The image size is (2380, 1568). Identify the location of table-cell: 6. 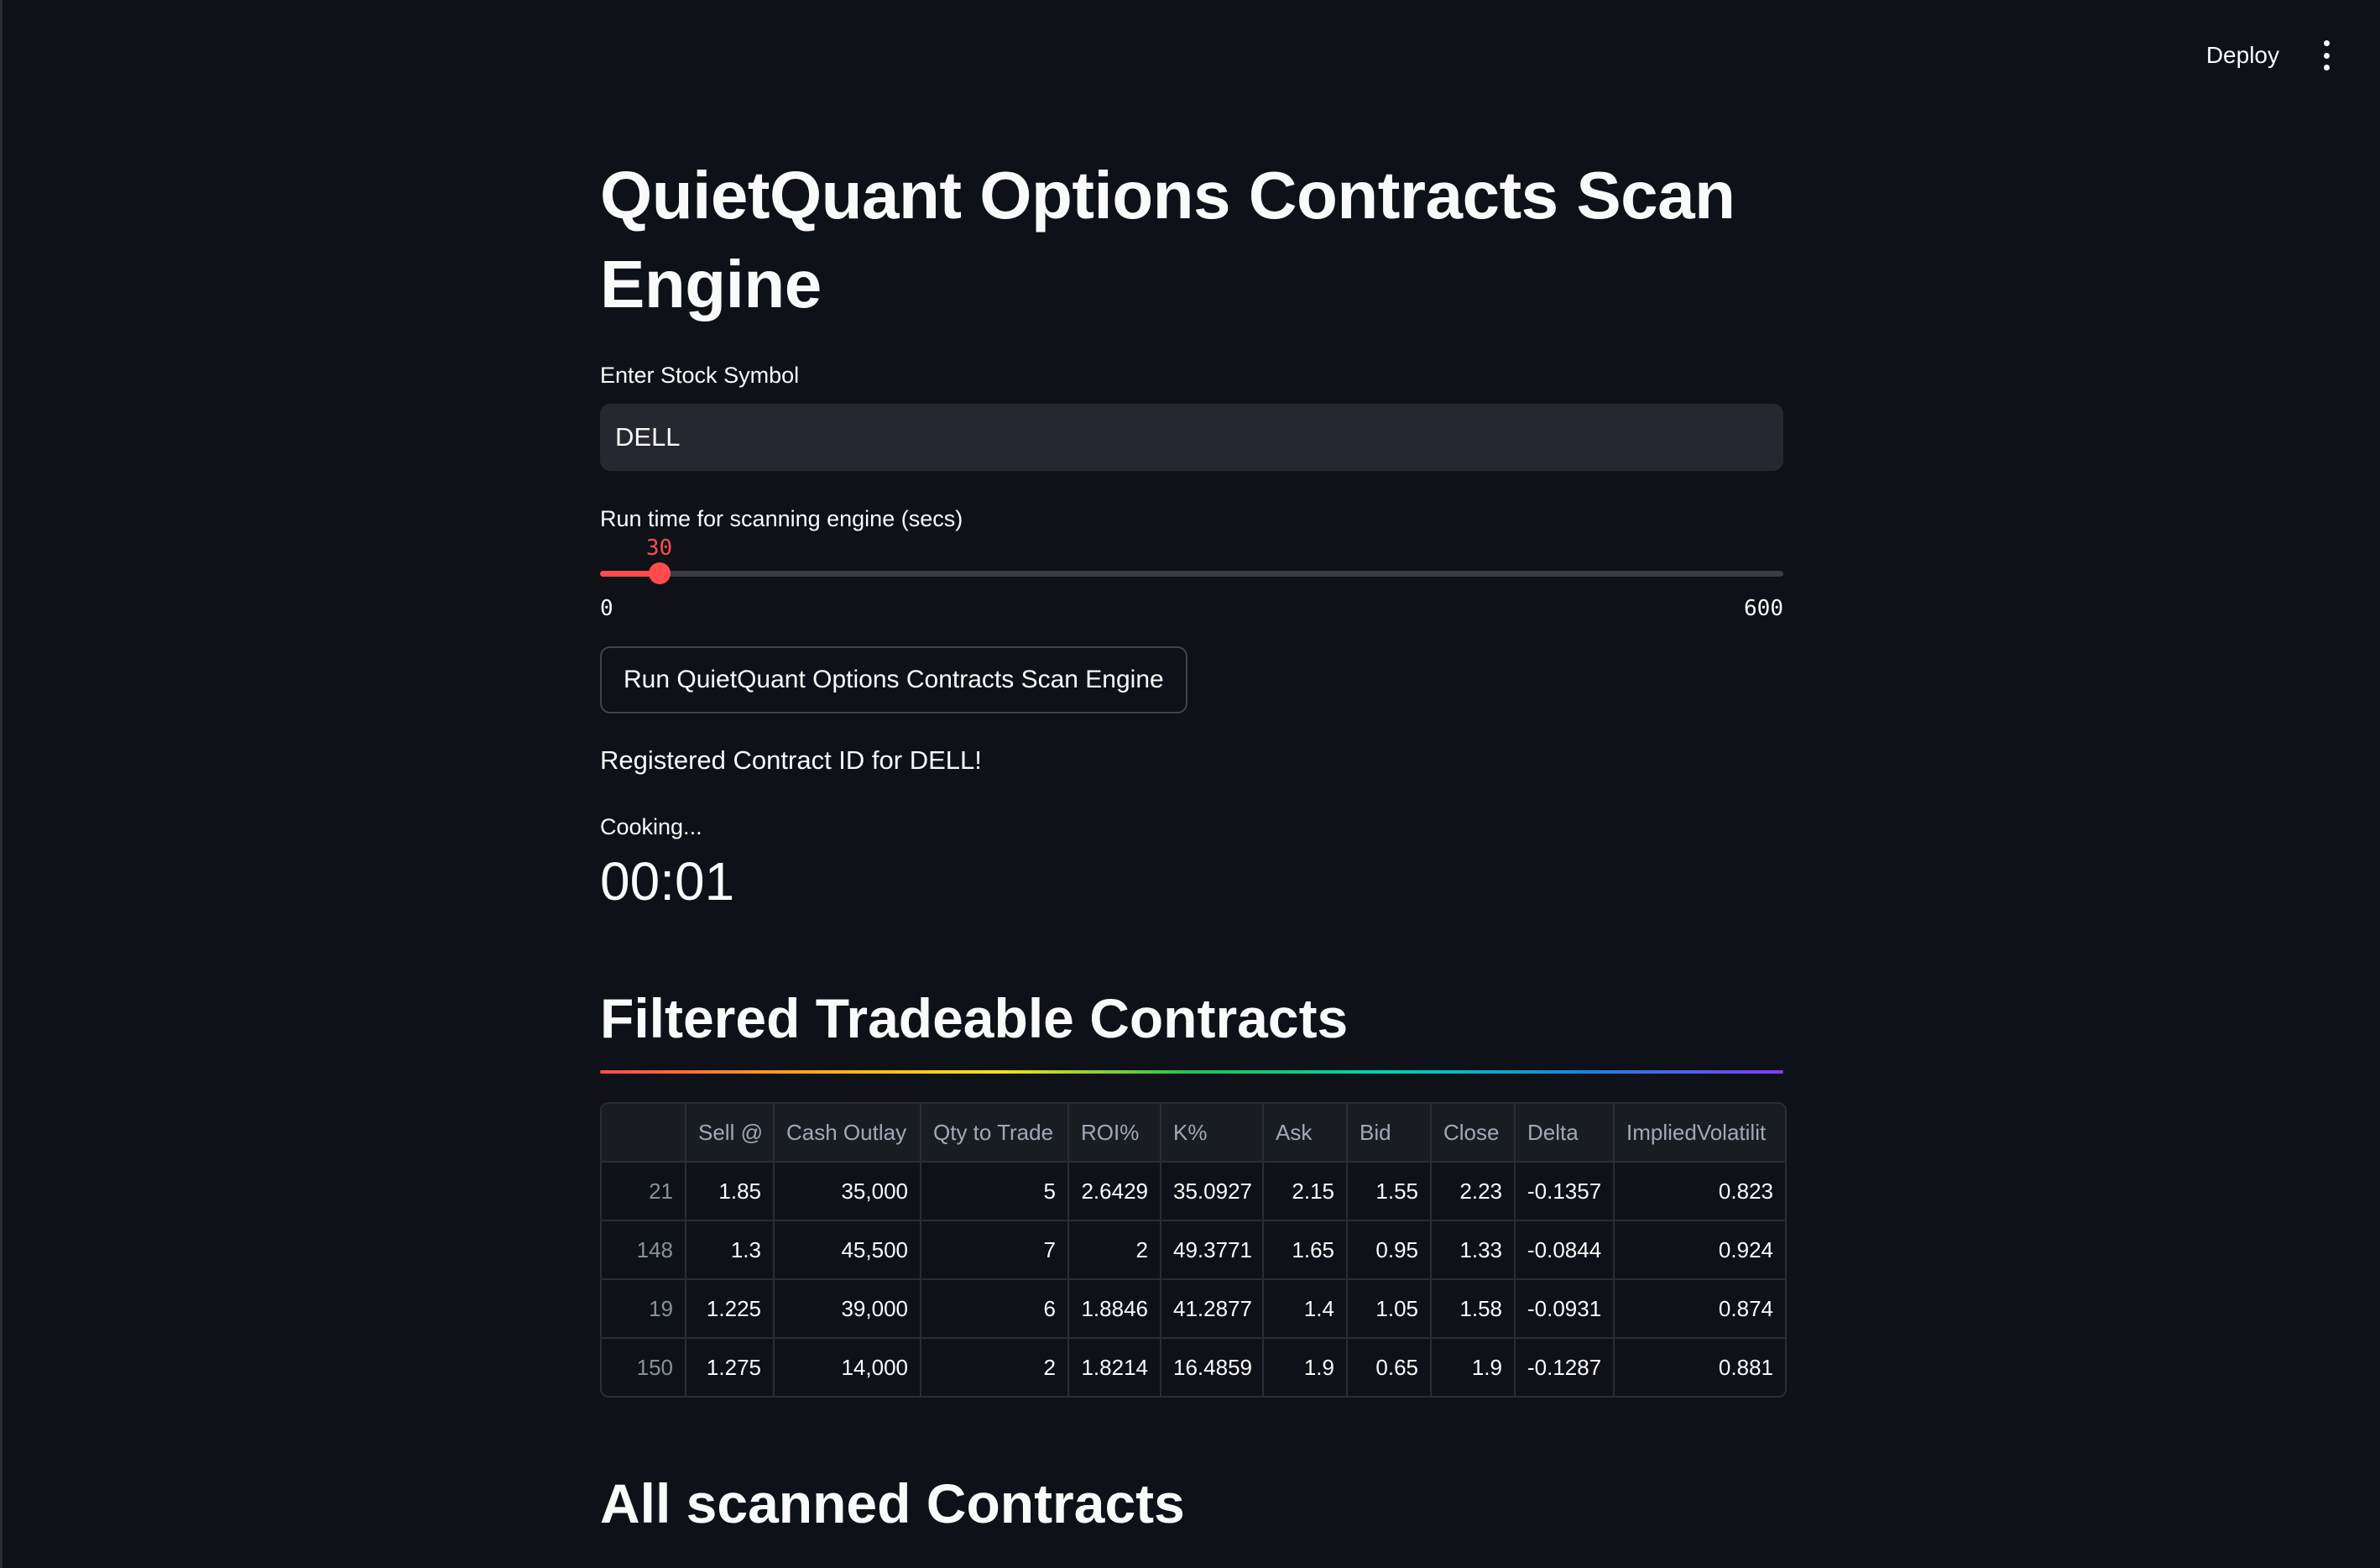
(995, 1309).